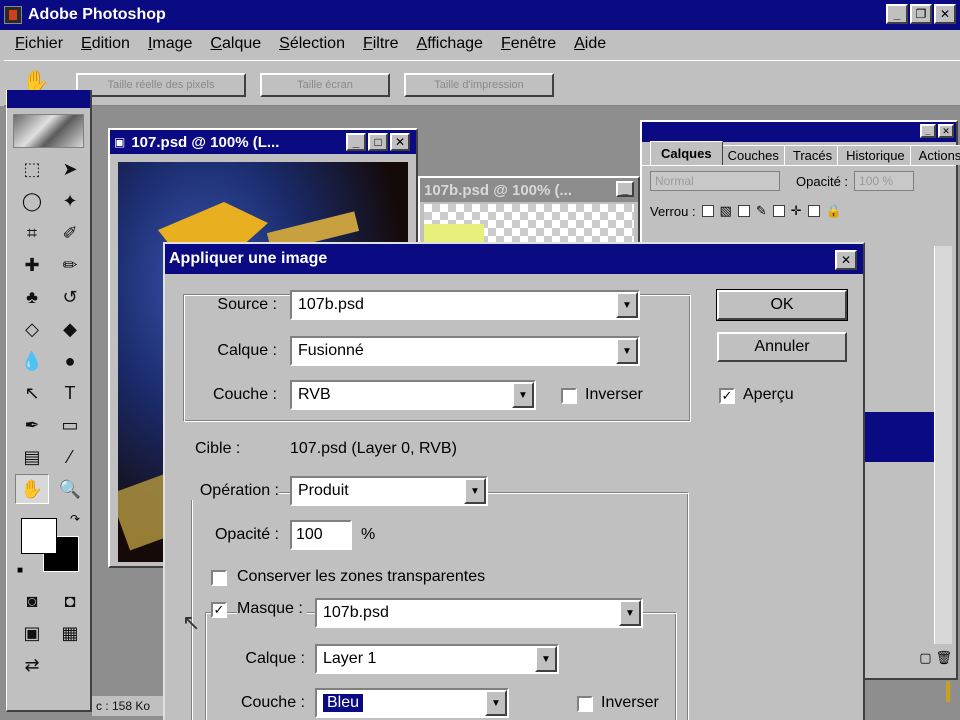 This screenshot has width=960, height=720. Describe the element at coordinates (715, 181) in the screenshot. I see `blend-mode-select: Normal` at that location.